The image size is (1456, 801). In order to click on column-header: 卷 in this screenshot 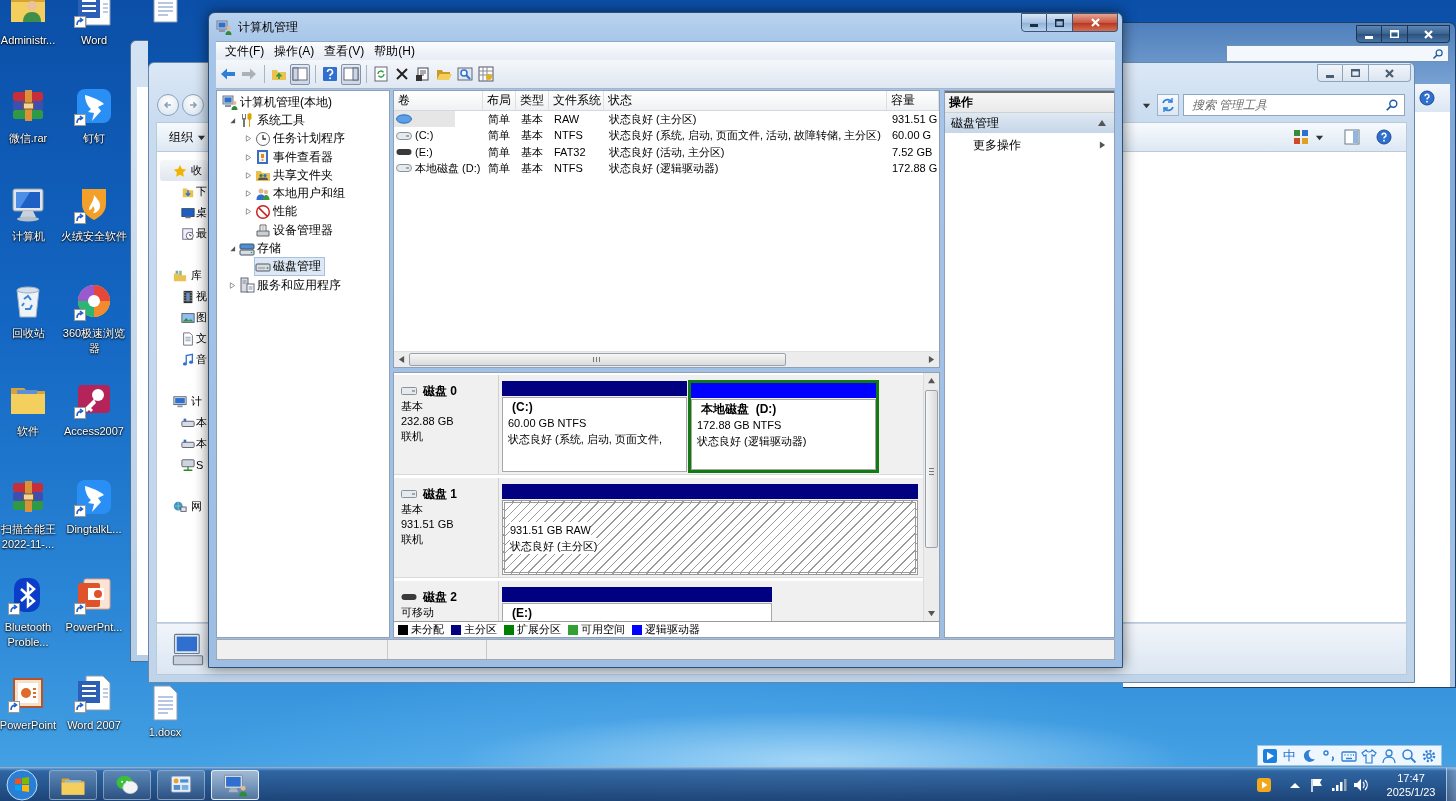, I will do `click(438, 100)`.